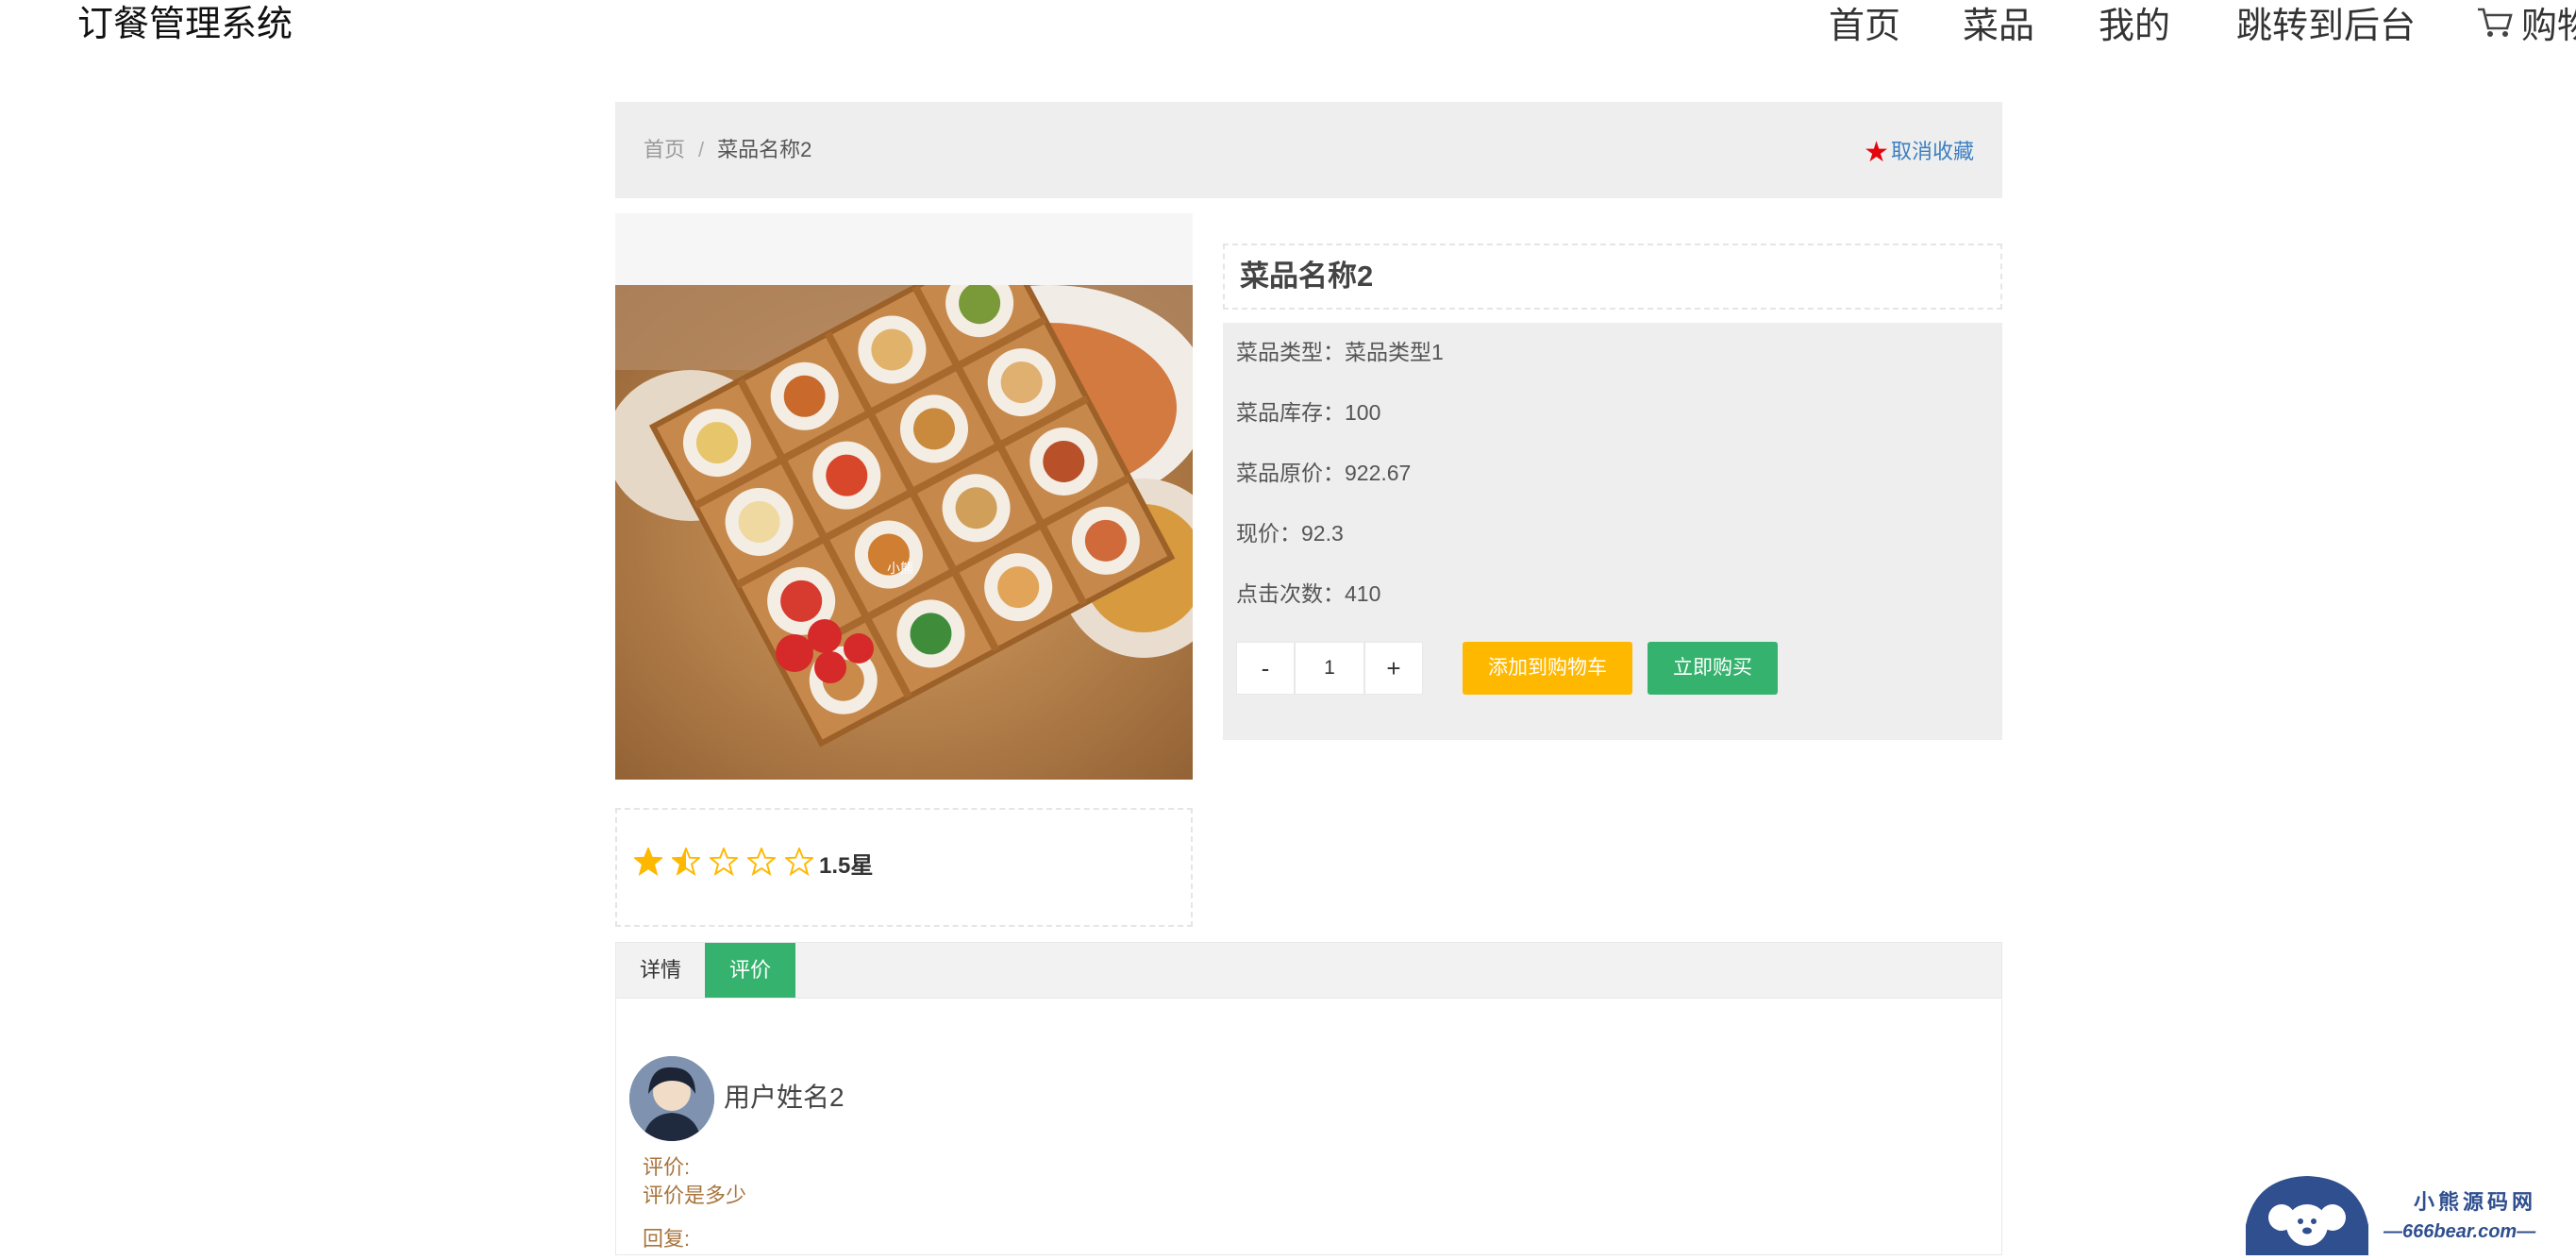 This screenshot has height=1260, width=2576. Describe the element at coordinates (900, 568) in the screenshot. I see `image-caption: 小熊` at that location.